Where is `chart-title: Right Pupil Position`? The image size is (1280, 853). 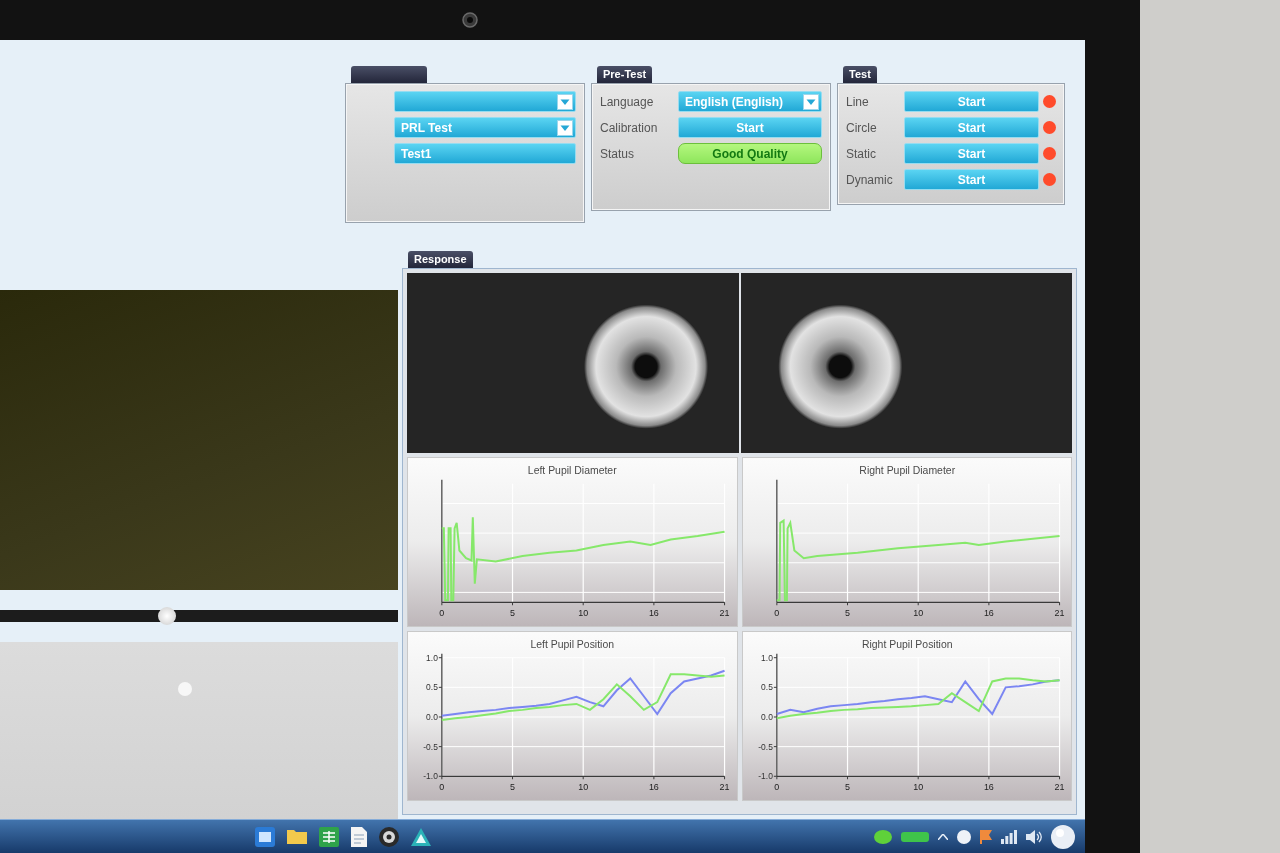 chart-title: Right Pupil Position is located at coordinates (907, 644).